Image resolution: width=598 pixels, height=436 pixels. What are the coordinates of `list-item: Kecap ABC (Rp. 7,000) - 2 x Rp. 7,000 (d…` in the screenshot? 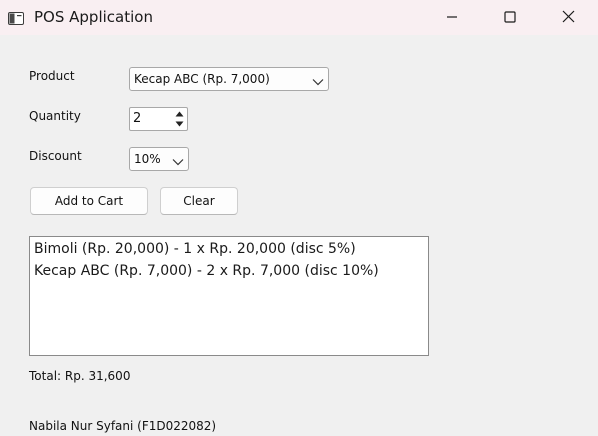 It's located at (229, 271).